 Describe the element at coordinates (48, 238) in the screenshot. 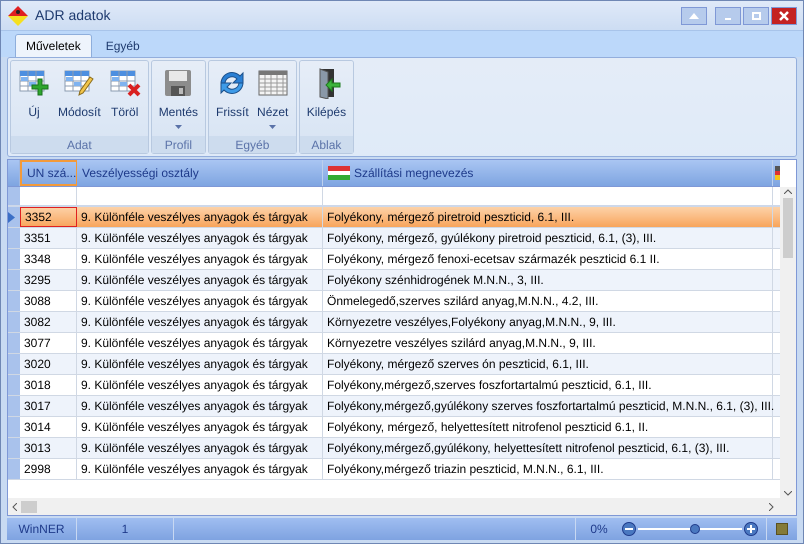

I see `table-cell: 3351` at that location.